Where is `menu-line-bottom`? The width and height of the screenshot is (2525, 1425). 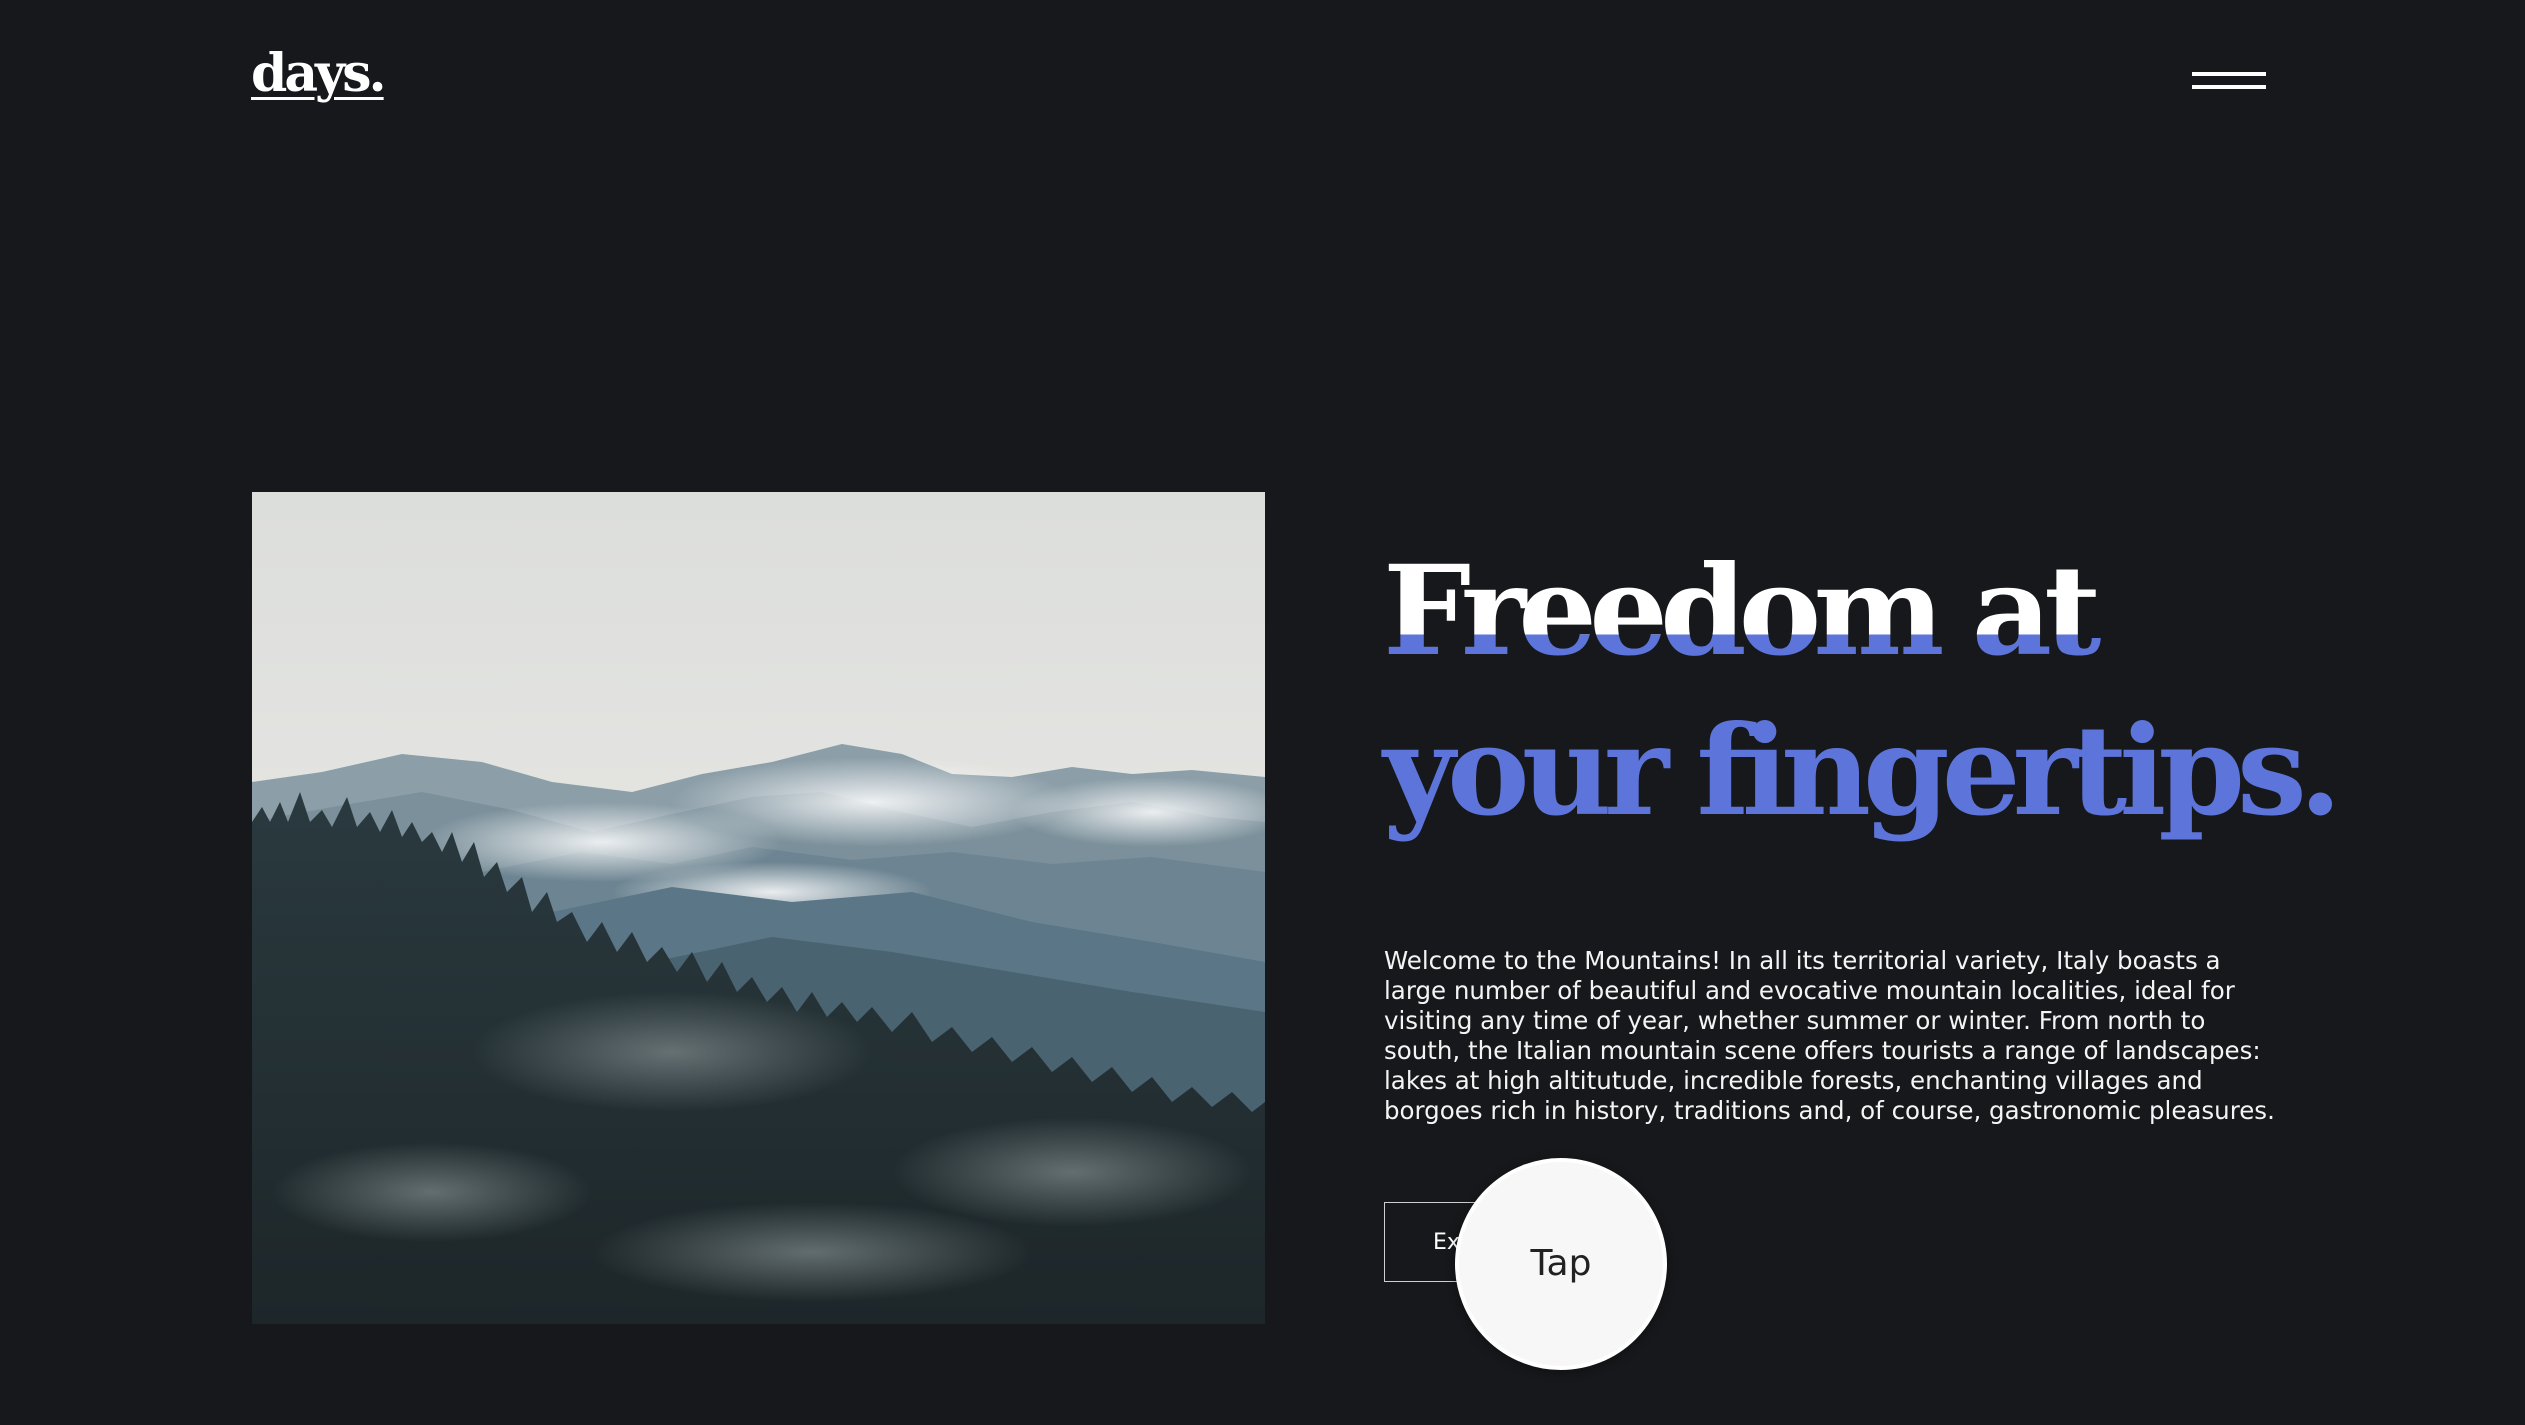 menu-line-bottom is located at coordinates (2229, 87).